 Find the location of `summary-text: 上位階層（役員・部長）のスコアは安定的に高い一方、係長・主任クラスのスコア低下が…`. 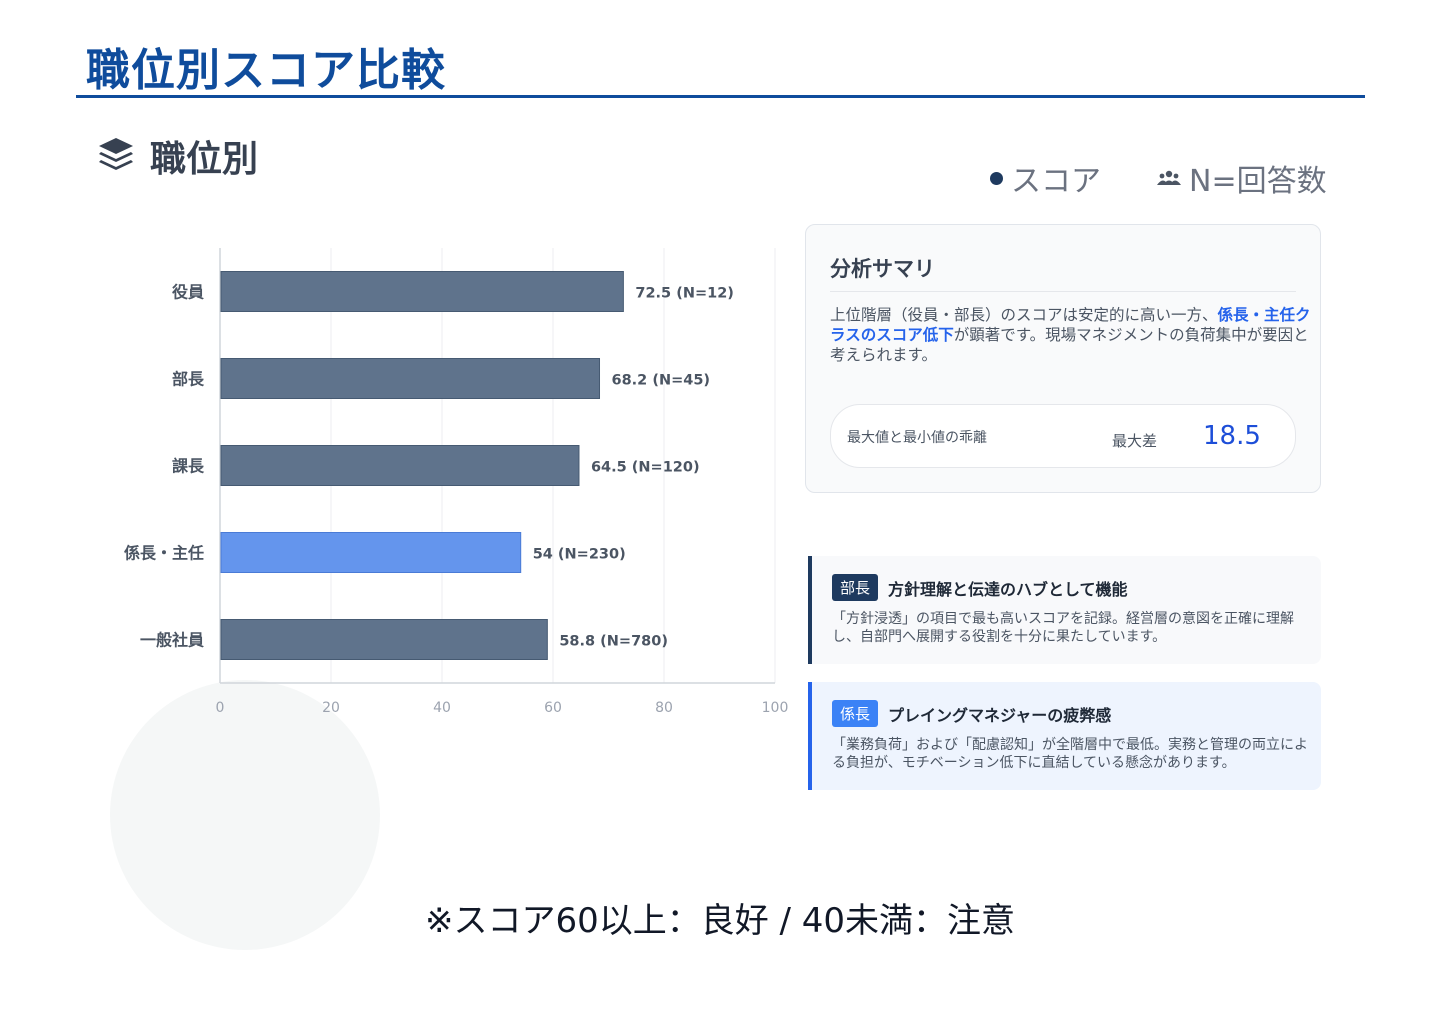

summary-text: 上位階層（役員・部長）のスコアは安定的に高い一方、係長・主任クラスのスコア低下が… is located at coordinates (1073, 335).